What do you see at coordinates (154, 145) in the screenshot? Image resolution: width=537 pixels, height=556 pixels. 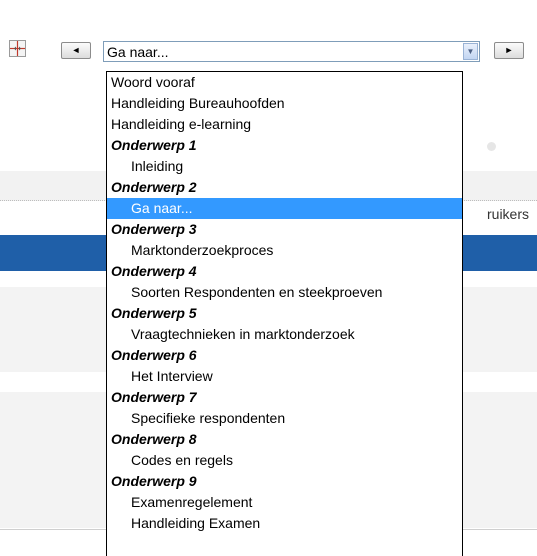 I see `dropdown-group-label: Onderwerp 1` at bounding box center [154, 145].